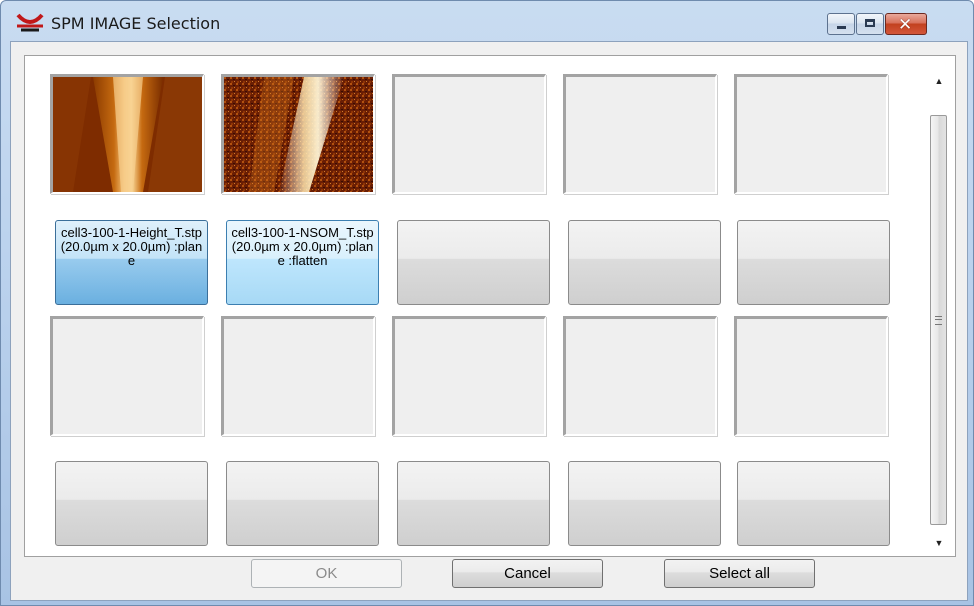 This screenshot has height=606, width=974. I want to click on select-all-button: Select all, so click(739, 573).